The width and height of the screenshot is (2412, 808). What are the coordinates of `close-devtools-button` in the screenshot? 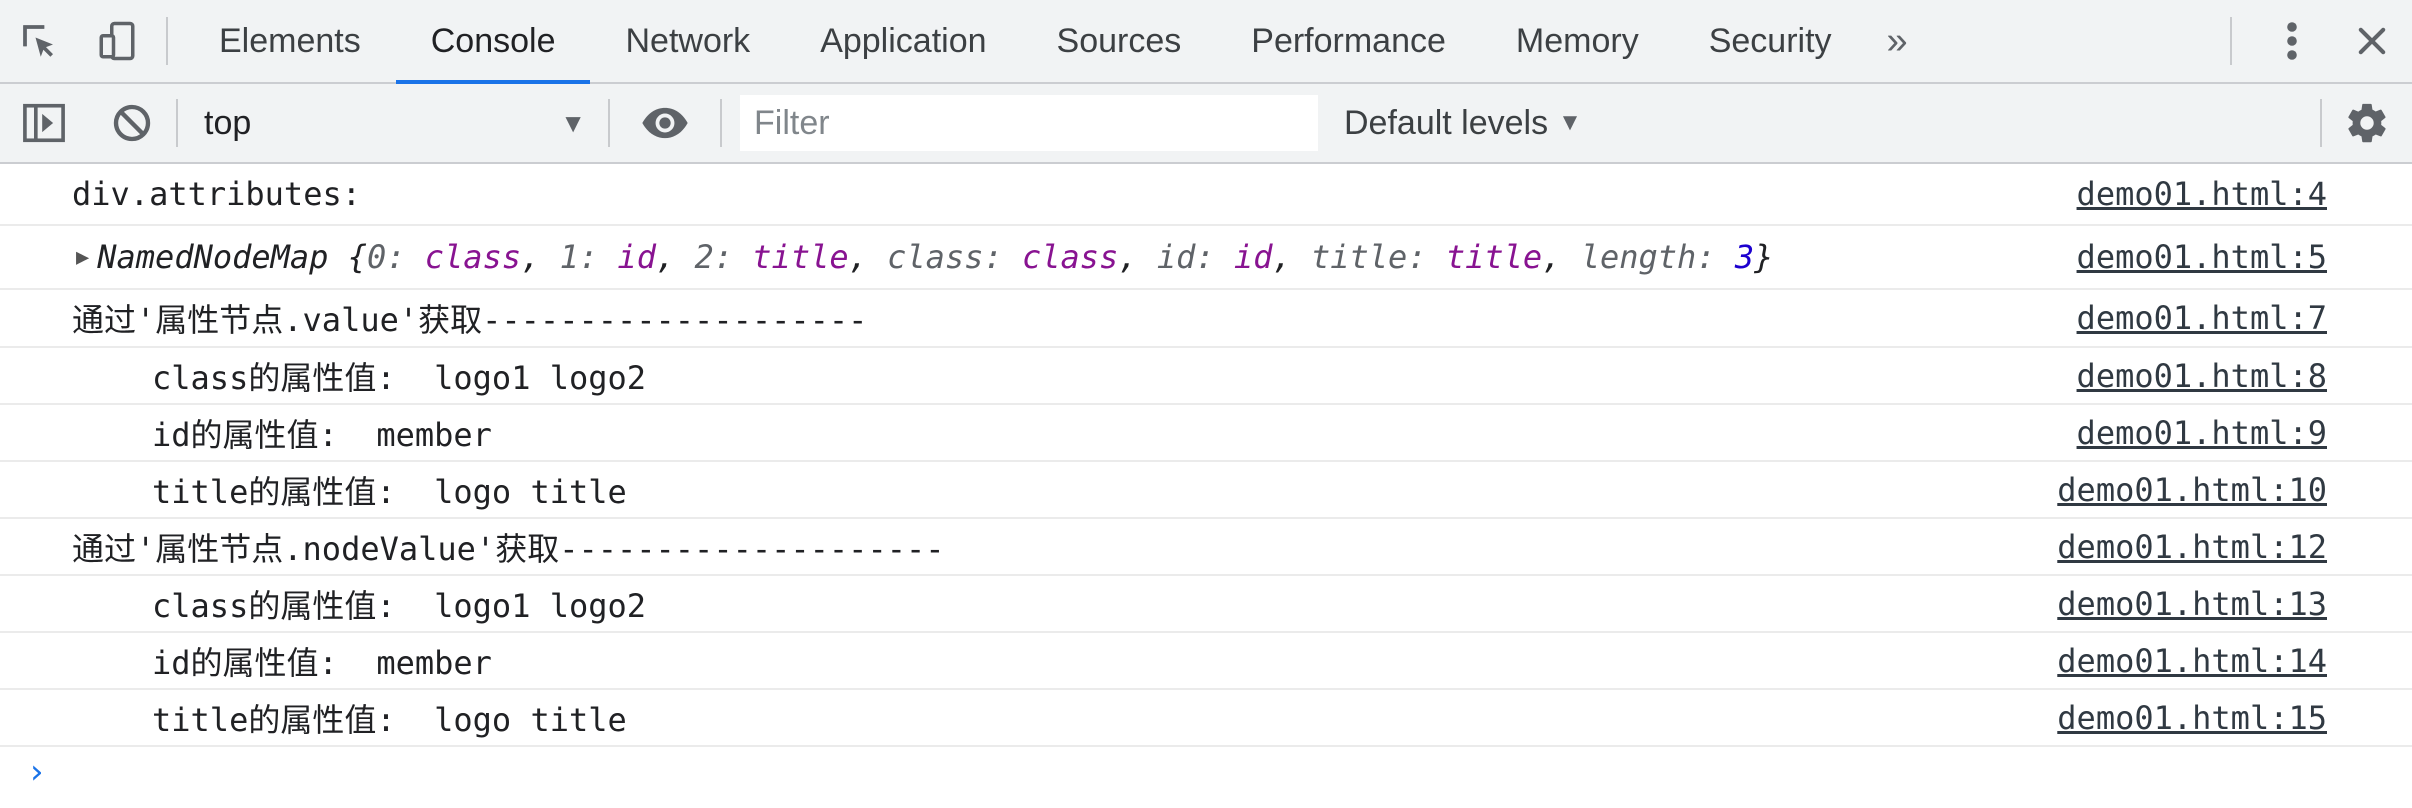 It's located at (2372, 41).